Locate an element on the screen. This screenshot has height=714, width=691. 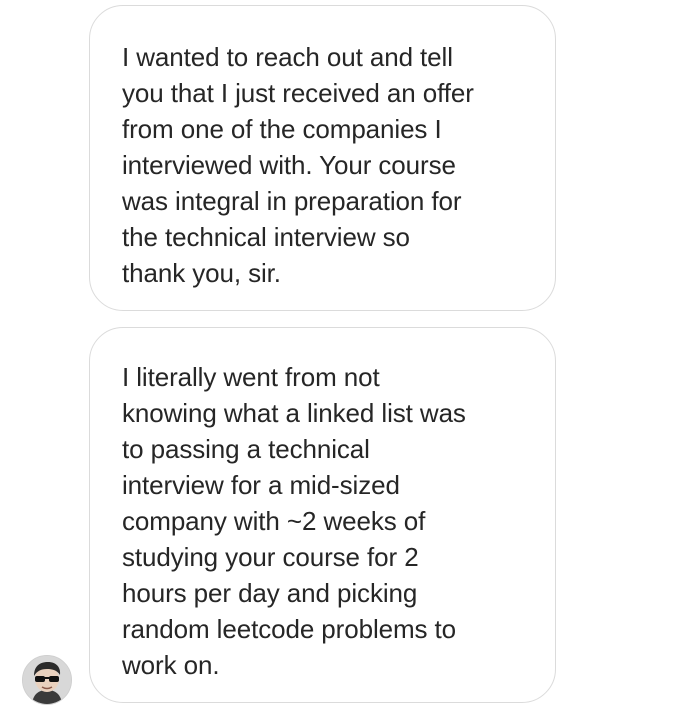
sender-avatar is located at coordinates (47, 680).